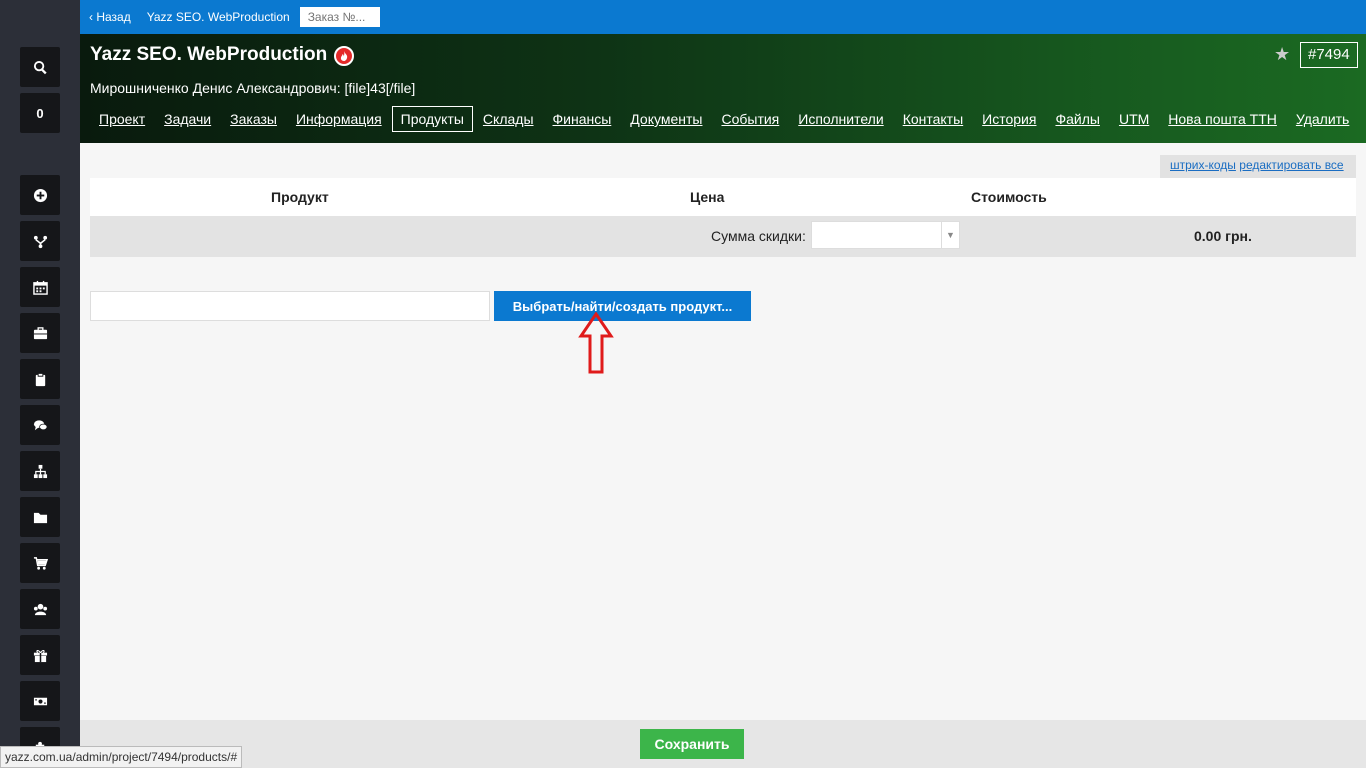  I want to click on top-navigation-bar: ‹ Назад Yazz SEO. WebProduction, so click(723, 17).